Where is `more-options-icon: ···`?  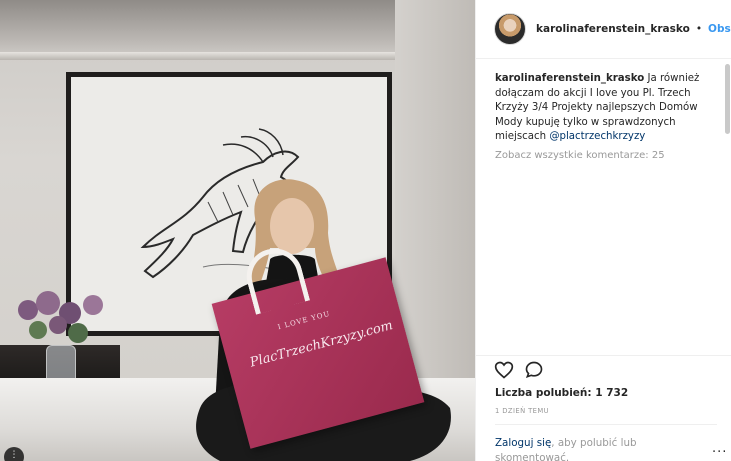 more-options-icon: ··· is located at coordinates (719, 452).